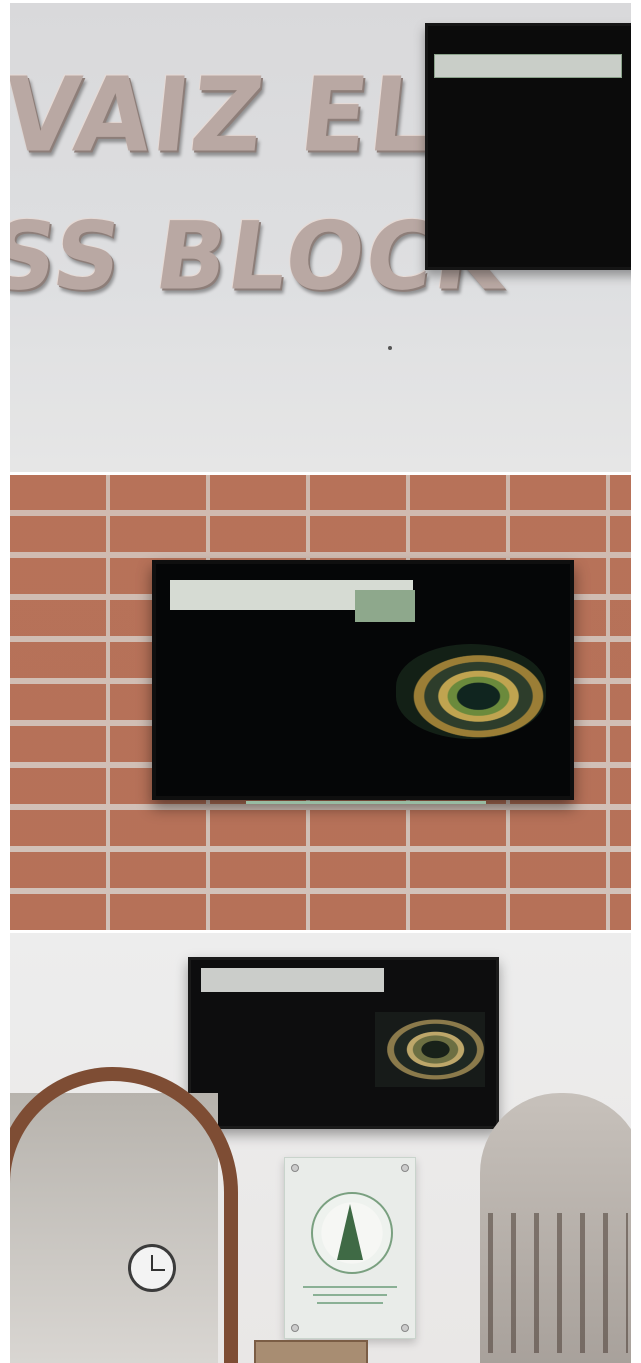  I want to click on hallway-arch, so click(555, 1228).